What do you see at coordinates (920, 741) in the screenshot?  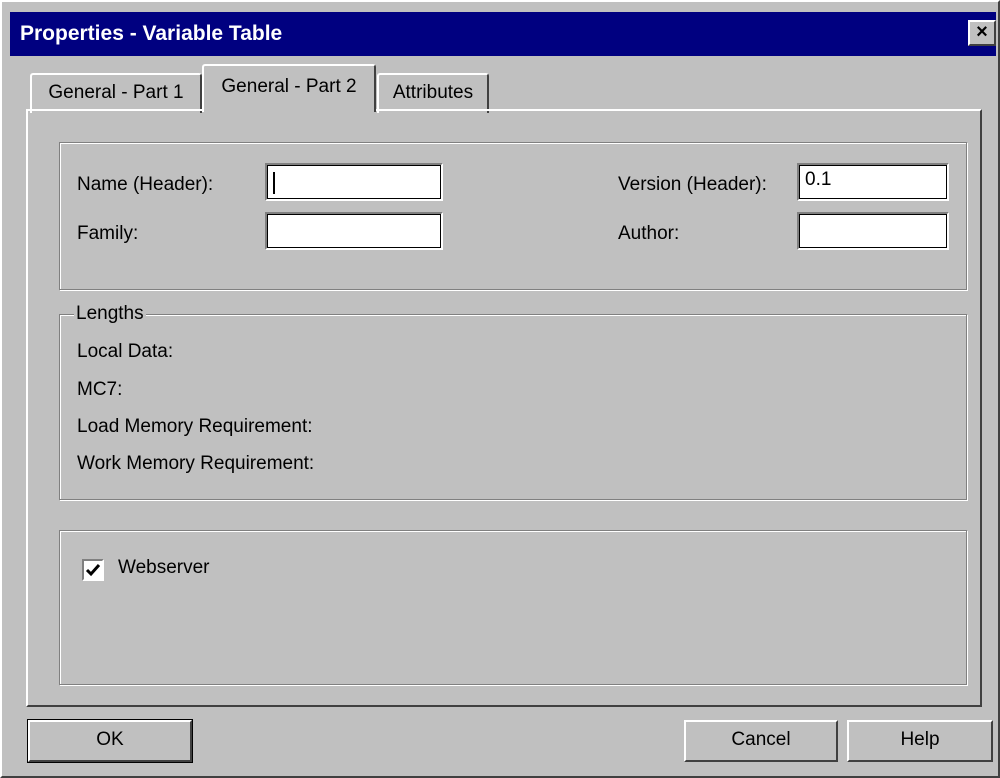 I see `help-button: Help` at bounding box center [920, 741].